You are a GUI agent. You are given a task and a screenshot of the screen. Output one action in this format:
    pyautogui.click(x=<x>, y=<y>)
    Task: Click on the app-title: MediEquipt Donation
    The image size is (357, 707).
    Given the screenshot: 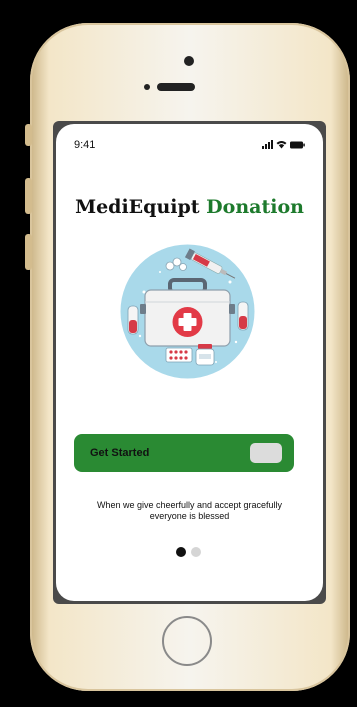 What is the action you would take?
    pyautogui.click(x=189, y=207)
    